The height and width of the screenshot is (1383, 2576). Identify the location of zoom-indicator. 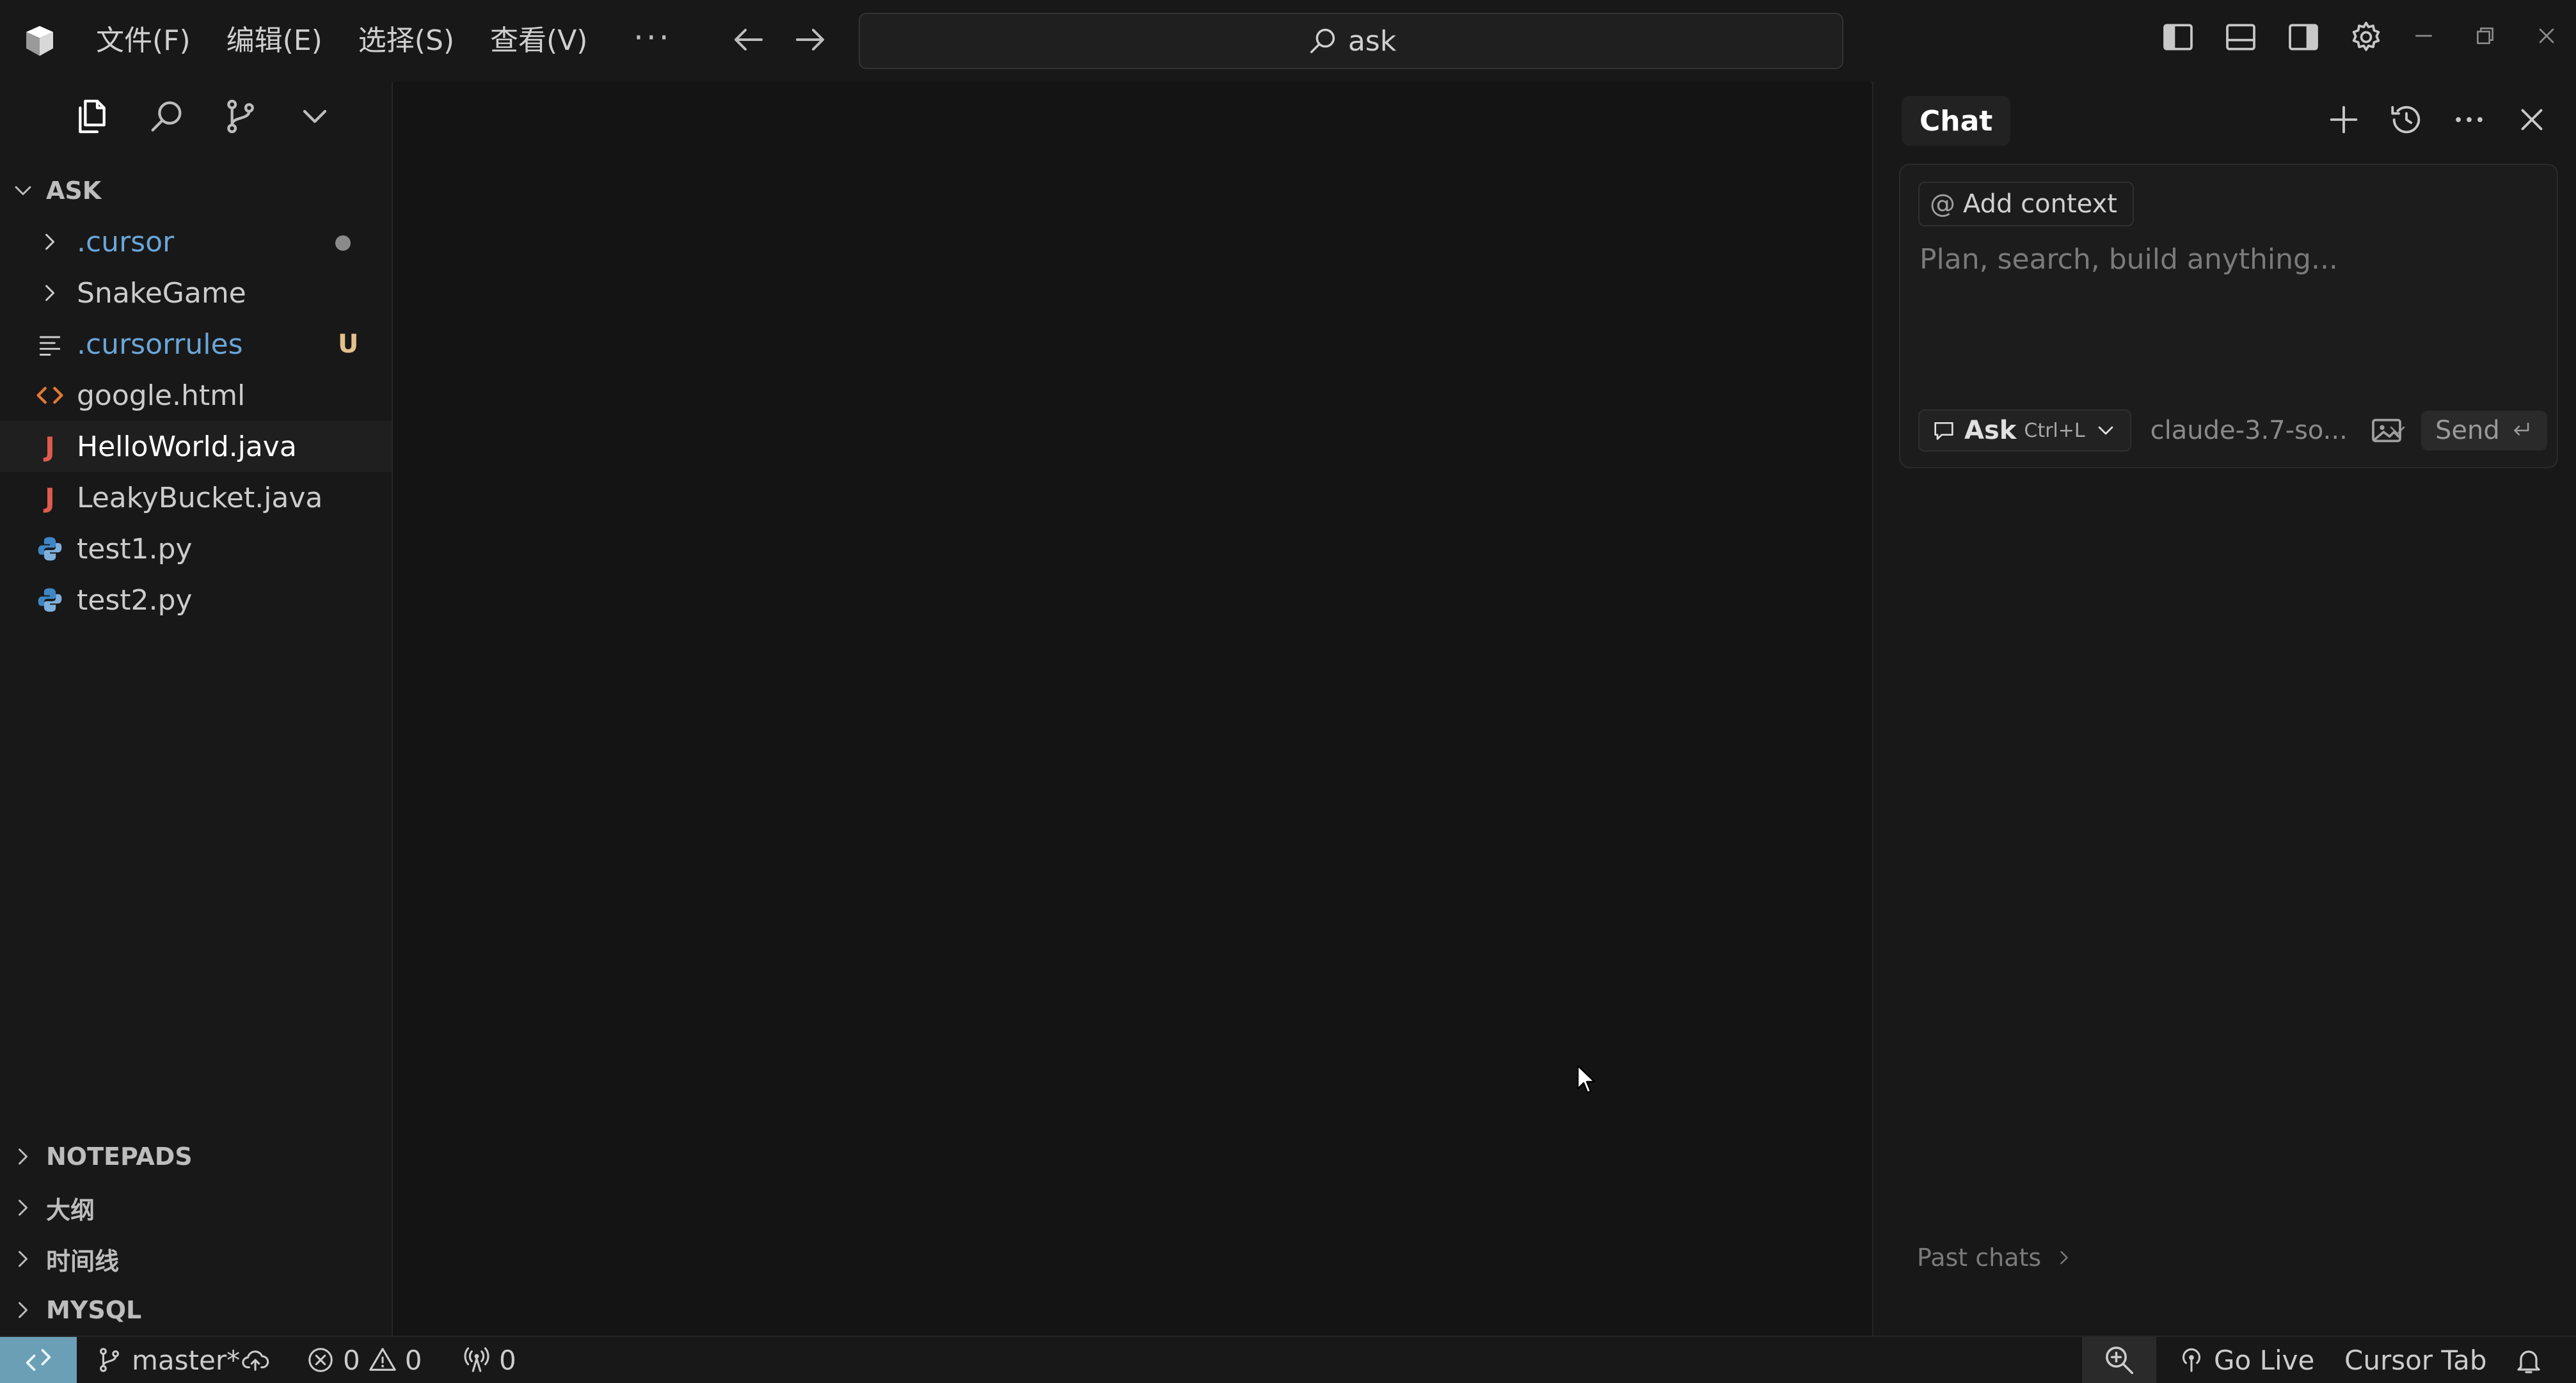
(2119, 1360).